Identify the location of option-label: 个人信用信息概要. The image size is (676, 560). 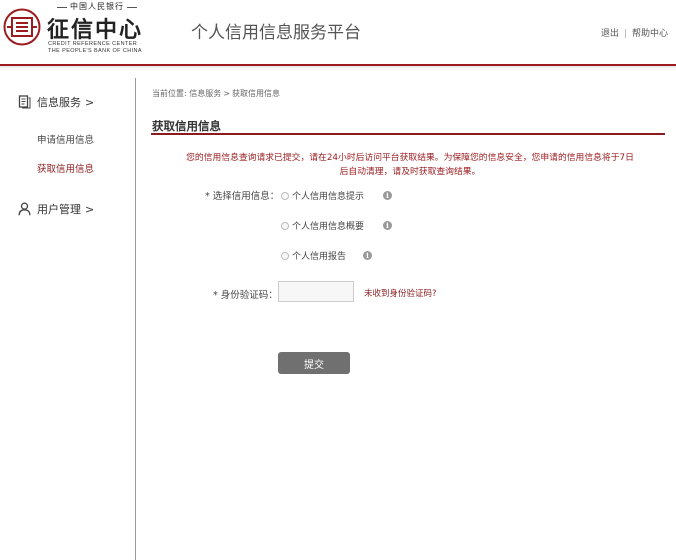
(328, 227).